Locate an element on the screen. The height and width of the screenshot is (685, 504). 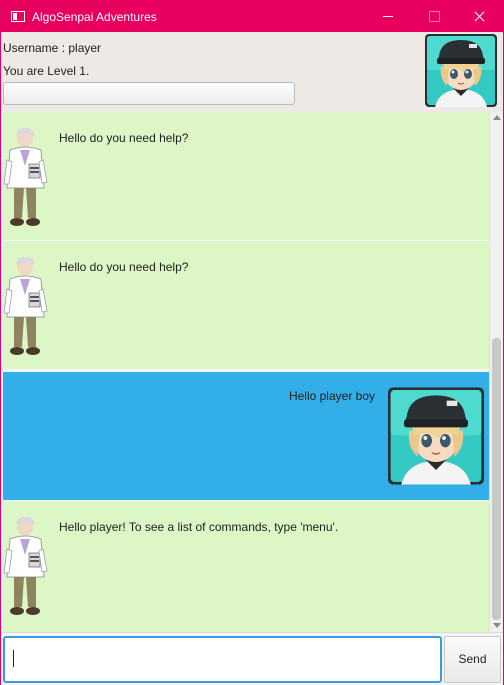
maximize-button is located at coordinates (434, 16).